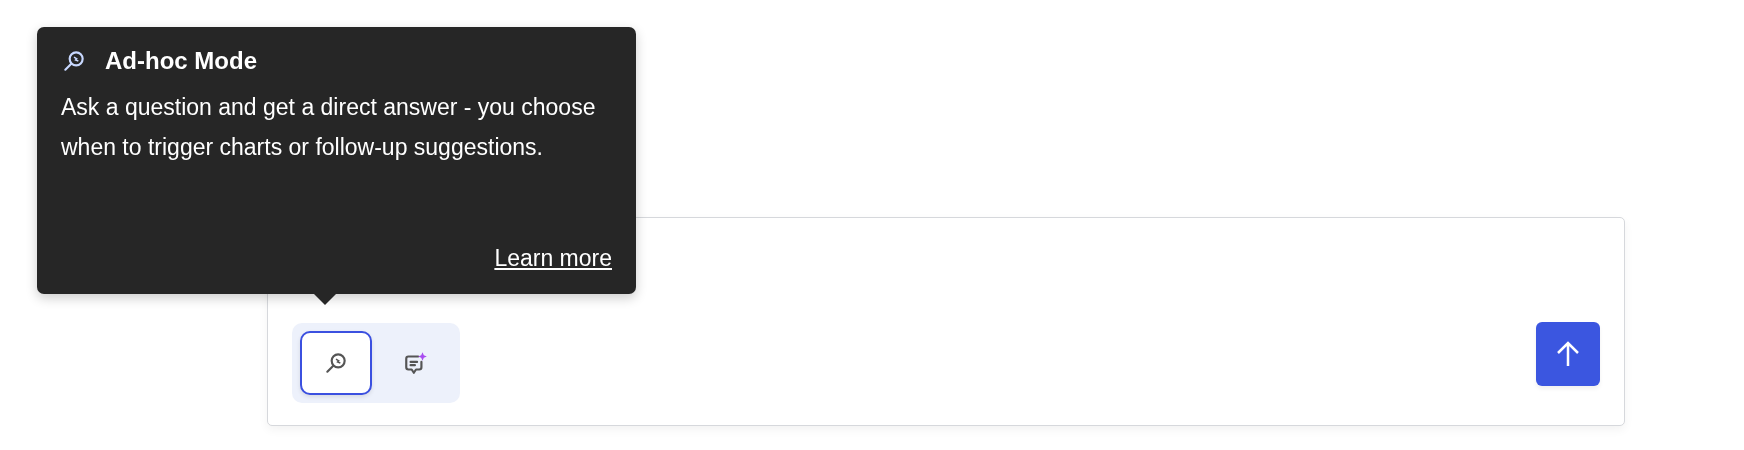  What do you see at coordinates (329, 127) in the screenshot?
I see `tooltip-description: Ask a question and get a direct answer - you choose when to trigger charts or follow-up suggestions.` at bounding box center [329, 127].